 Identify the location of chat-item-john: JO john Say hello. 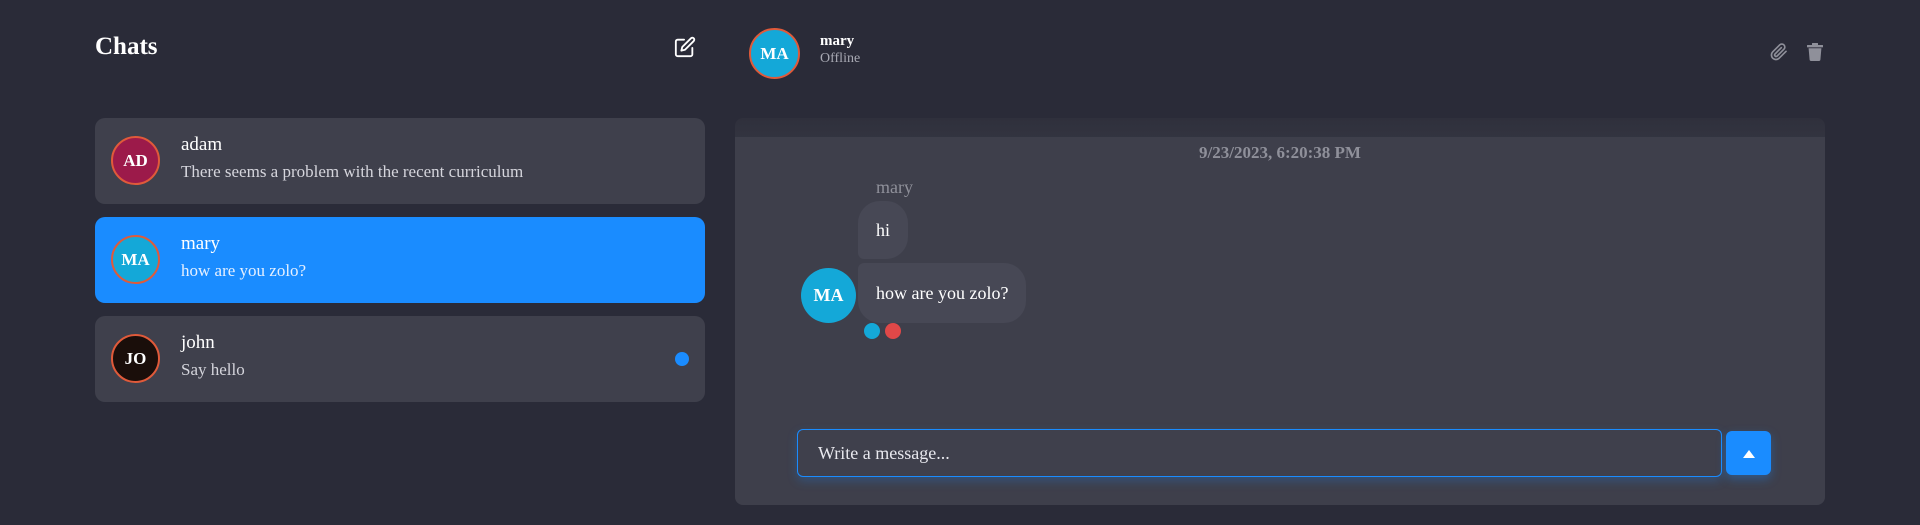
(400, 359).